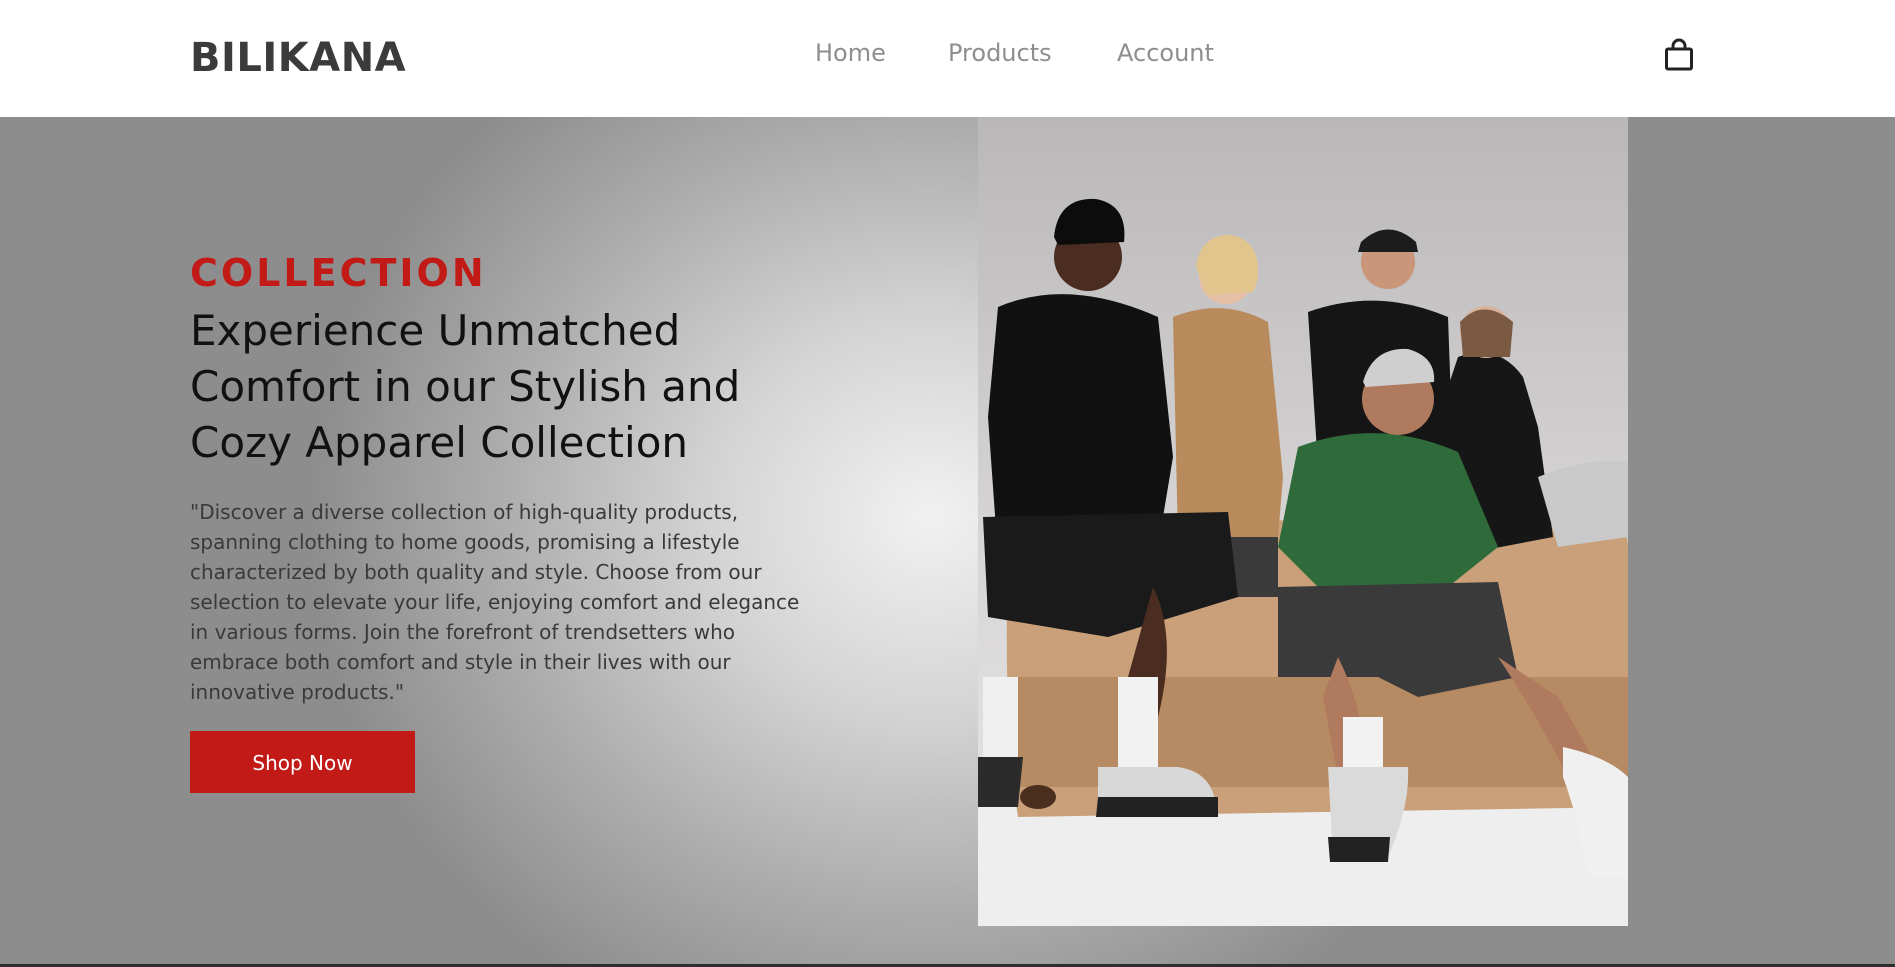 The height and width of the screenshot is (967, 1895). I want to click on brand-logo: BILIKANA, so click(298, 58).